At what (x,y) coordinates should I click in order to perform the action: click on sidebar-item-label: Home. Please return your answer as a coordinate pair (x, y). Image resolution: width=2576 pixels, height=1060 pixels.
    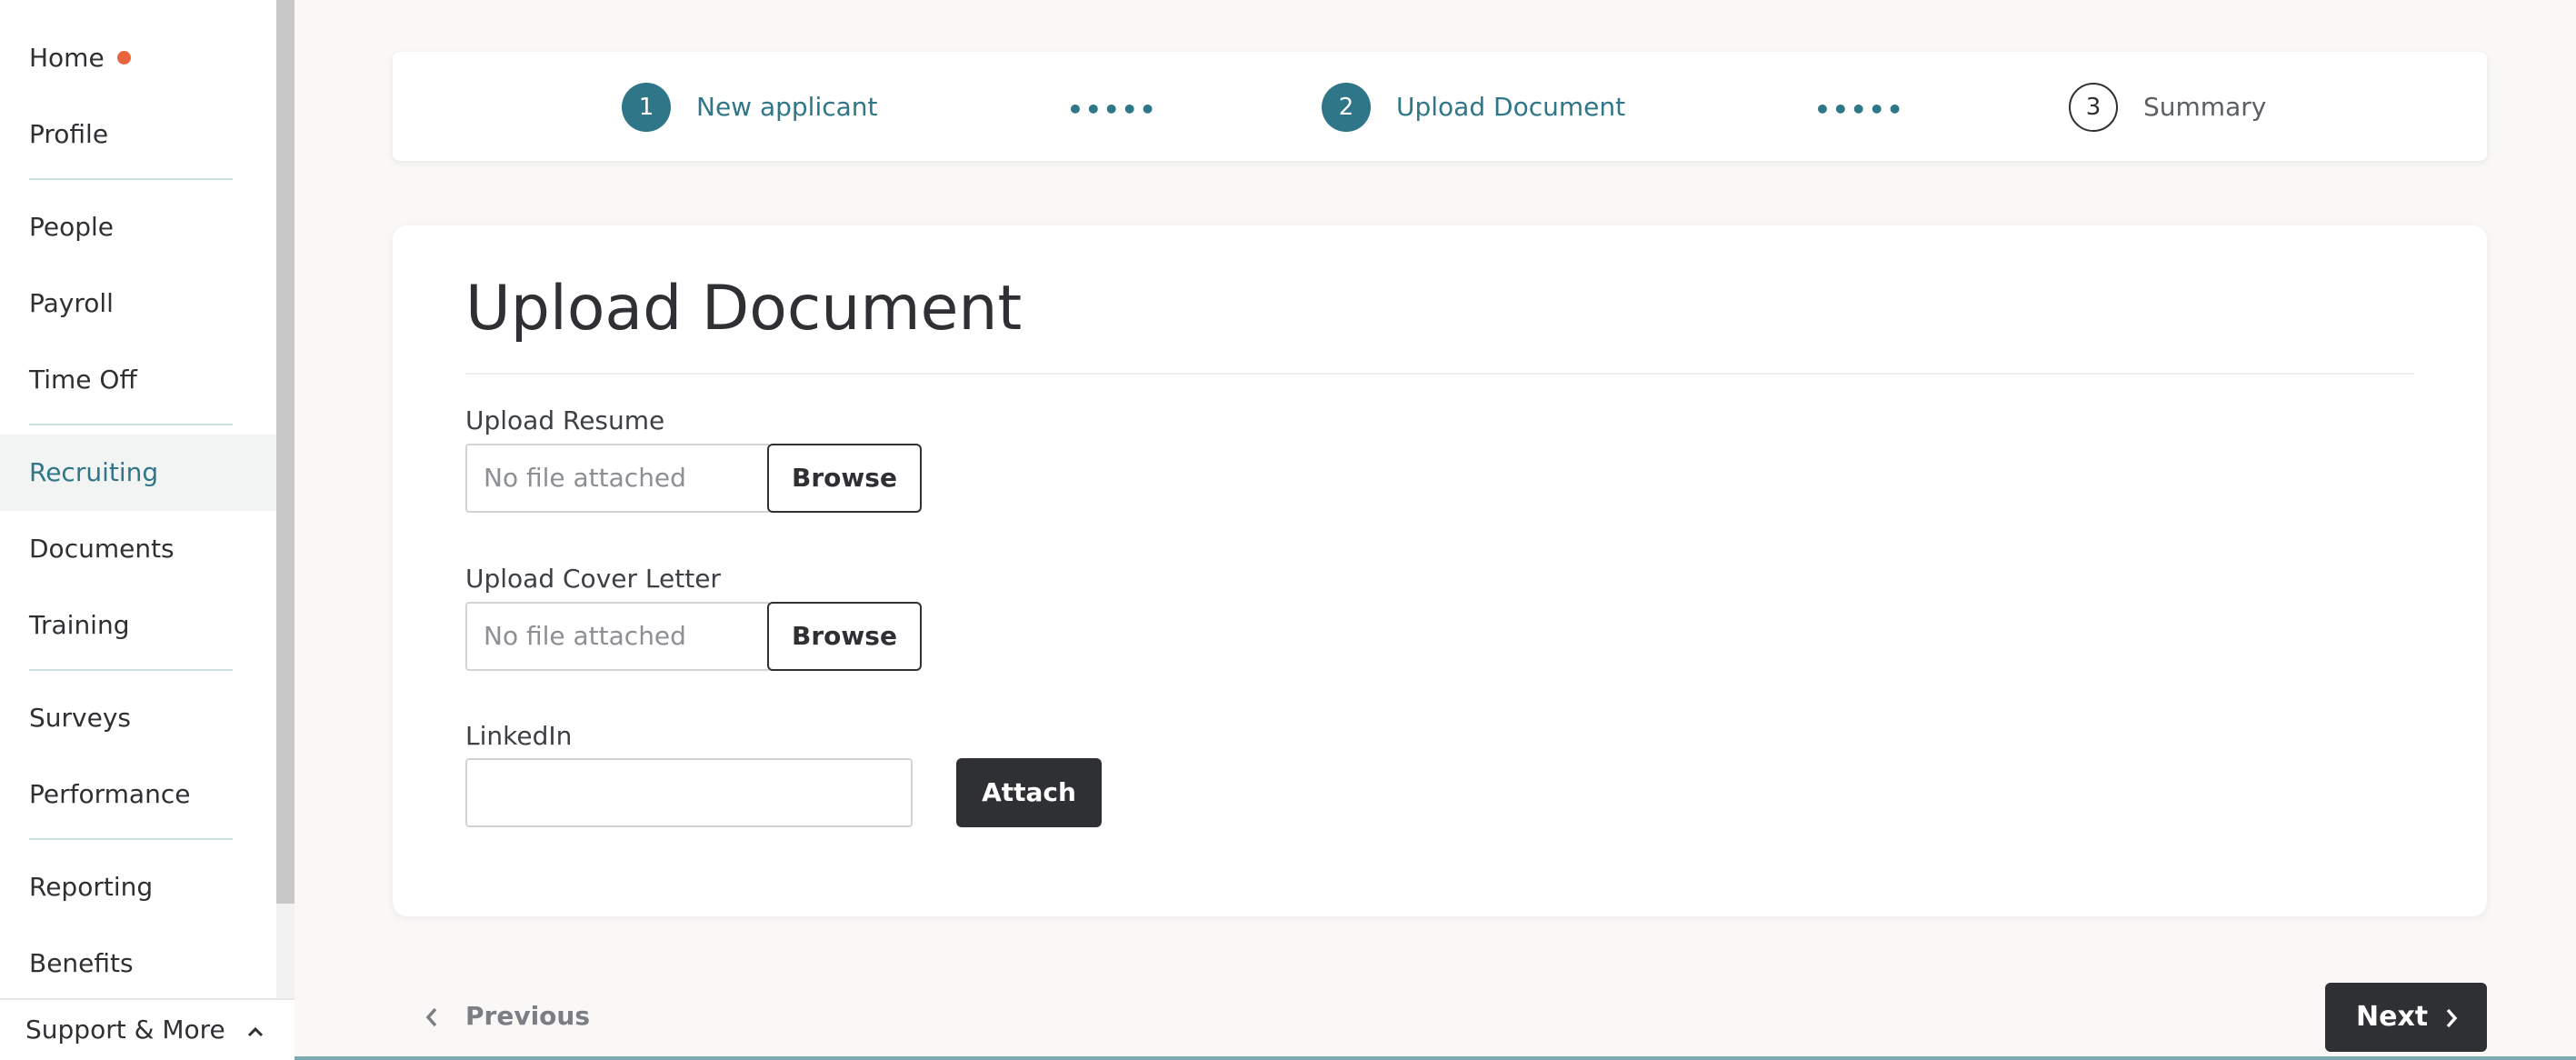
    Looking at the image, I should click on (67, 58).